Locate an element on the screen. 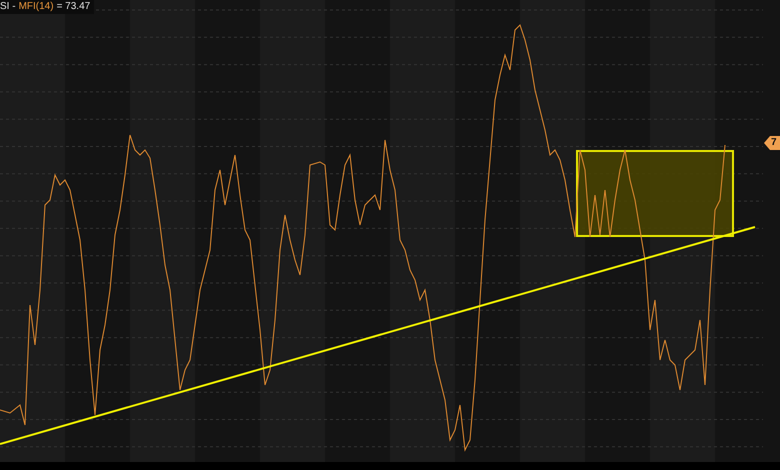 This screenshot has height=470, width=780. indicator-prefix: SI - is located at coordinates (8, 6).